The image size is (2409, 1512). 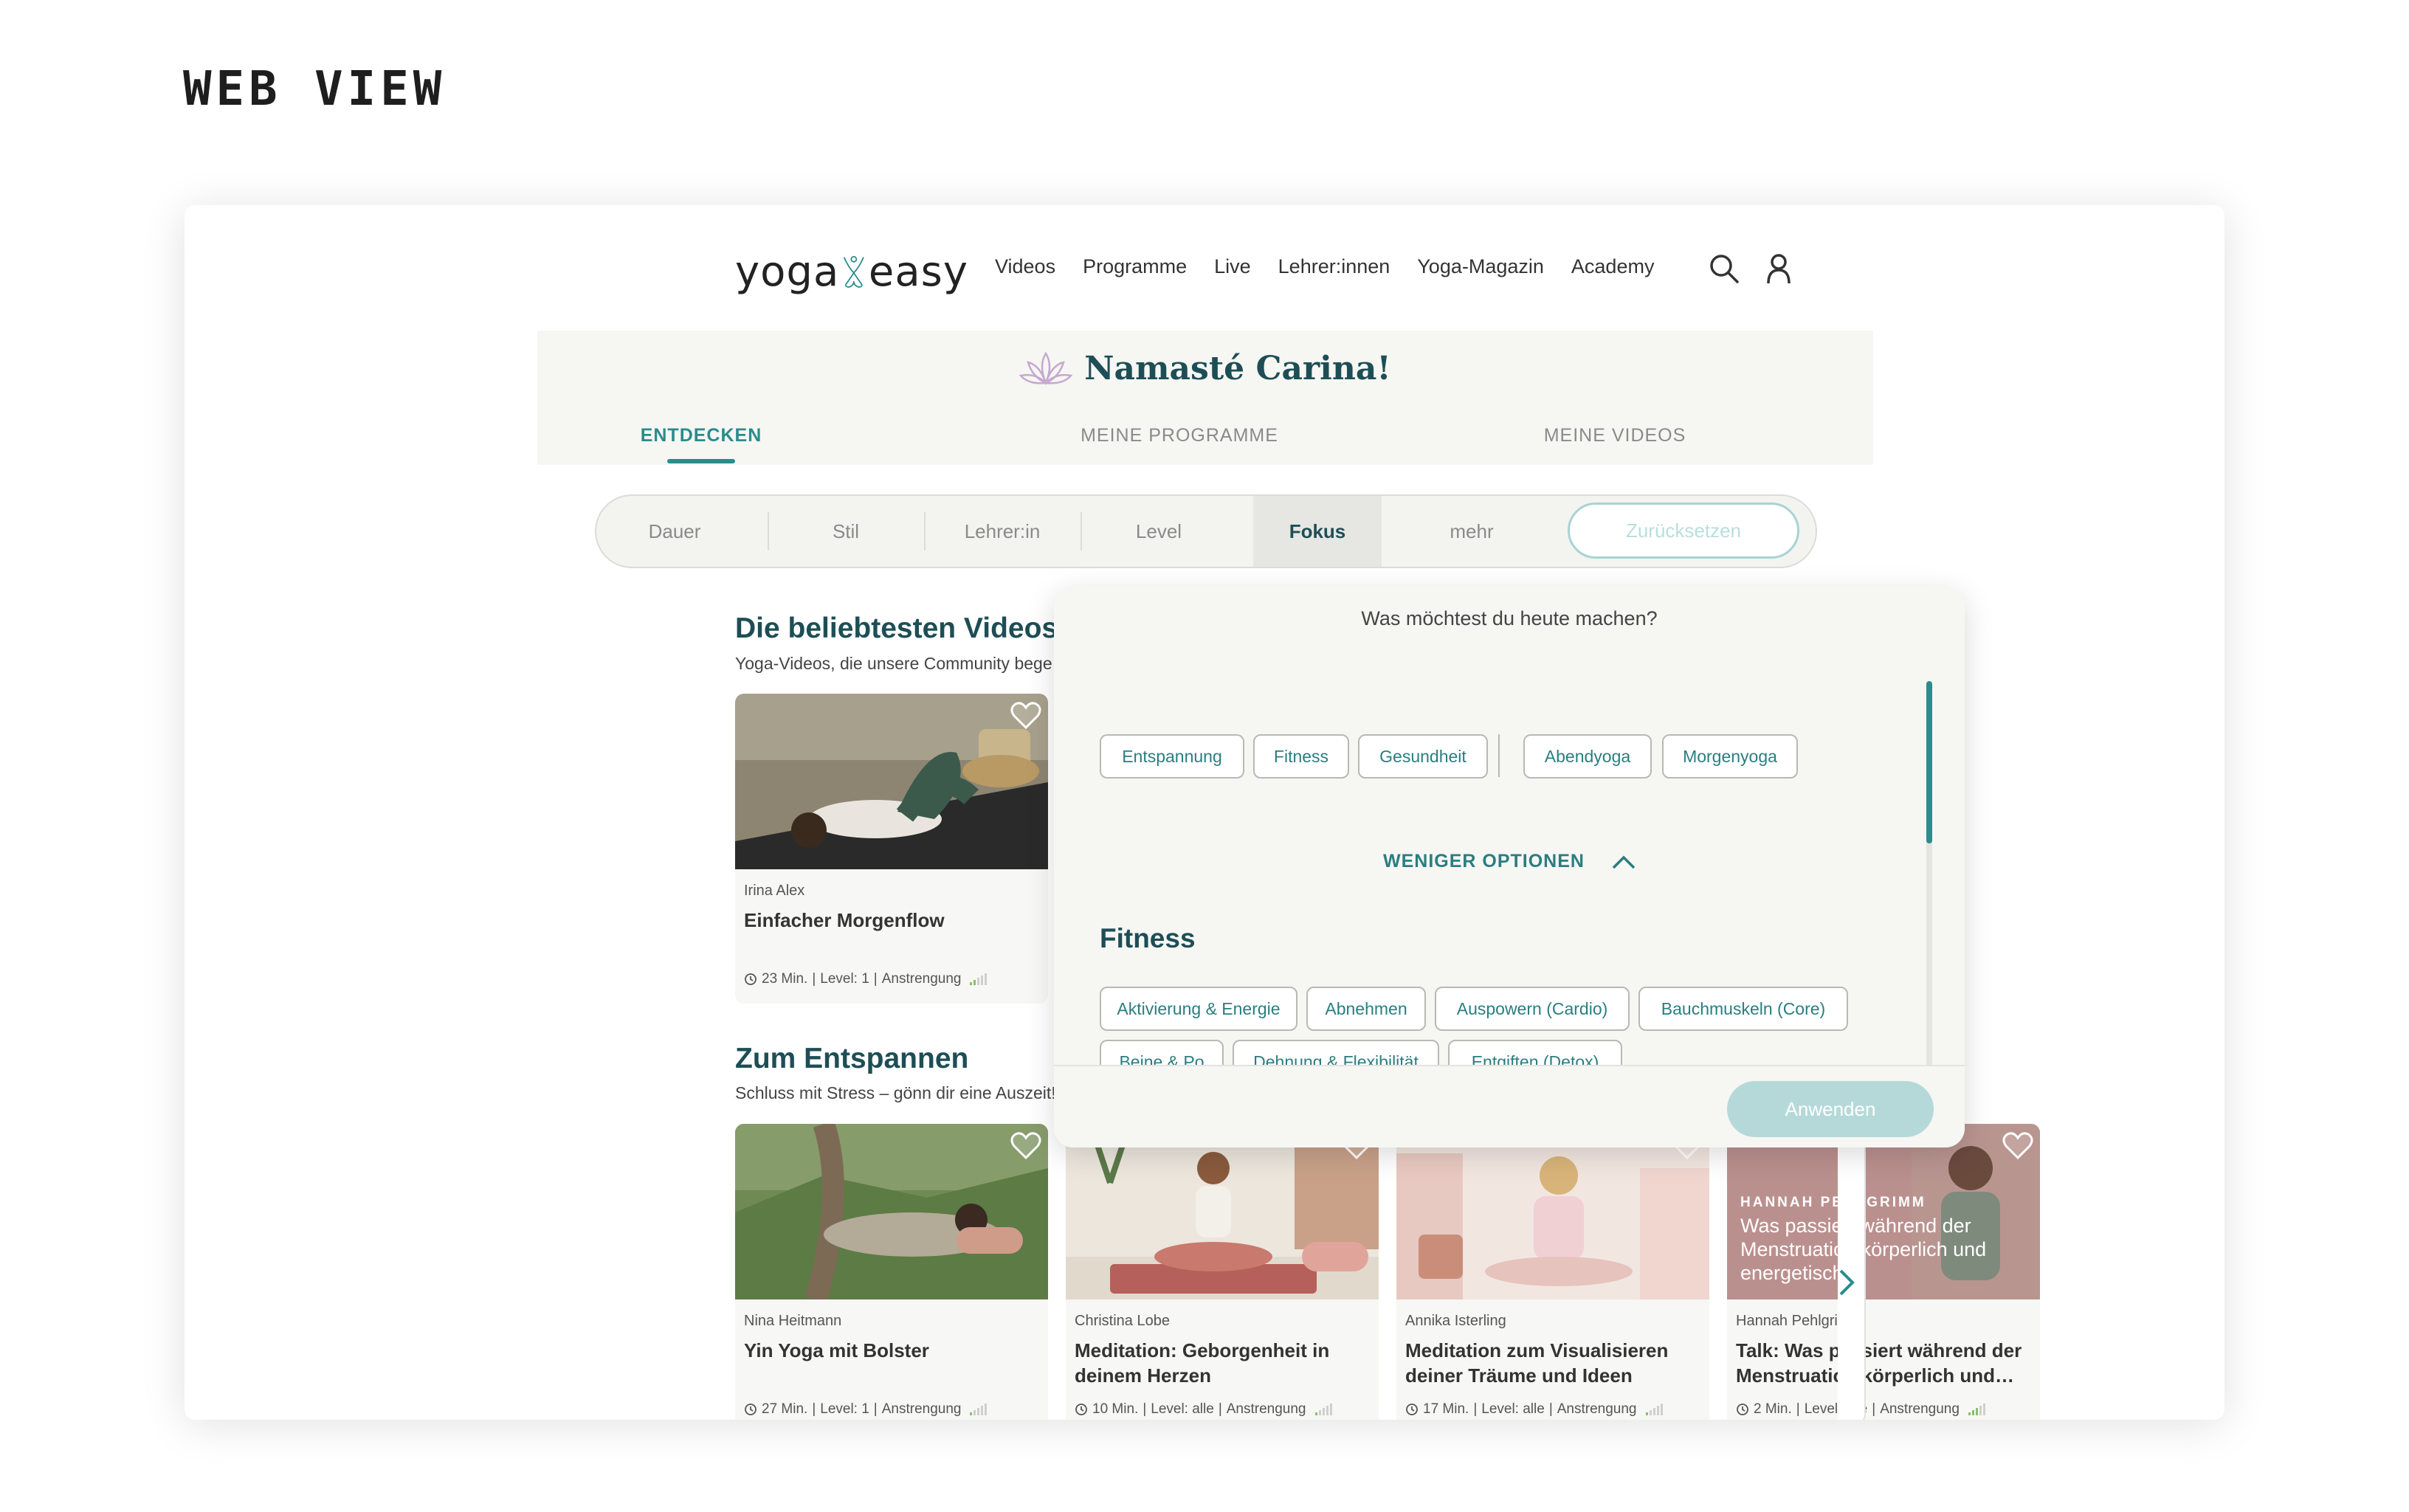 What do you see at coordinates (1480, 267) in the screenshot?
I see `nav-yoga-magazin: Yoga-Magazin` at bounding box center [1480, 267].